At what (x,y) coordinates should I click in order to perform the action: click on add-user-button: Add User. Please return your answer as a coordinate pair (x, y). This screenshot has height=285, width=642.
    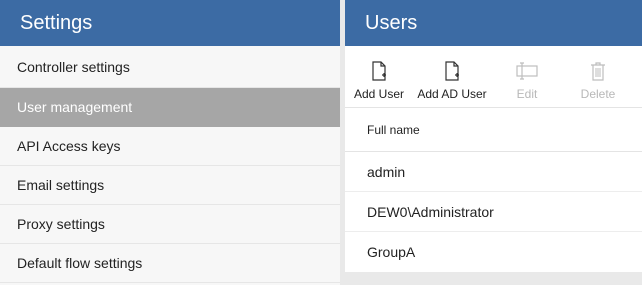
    Looking at the image, I should click on (379, 80).